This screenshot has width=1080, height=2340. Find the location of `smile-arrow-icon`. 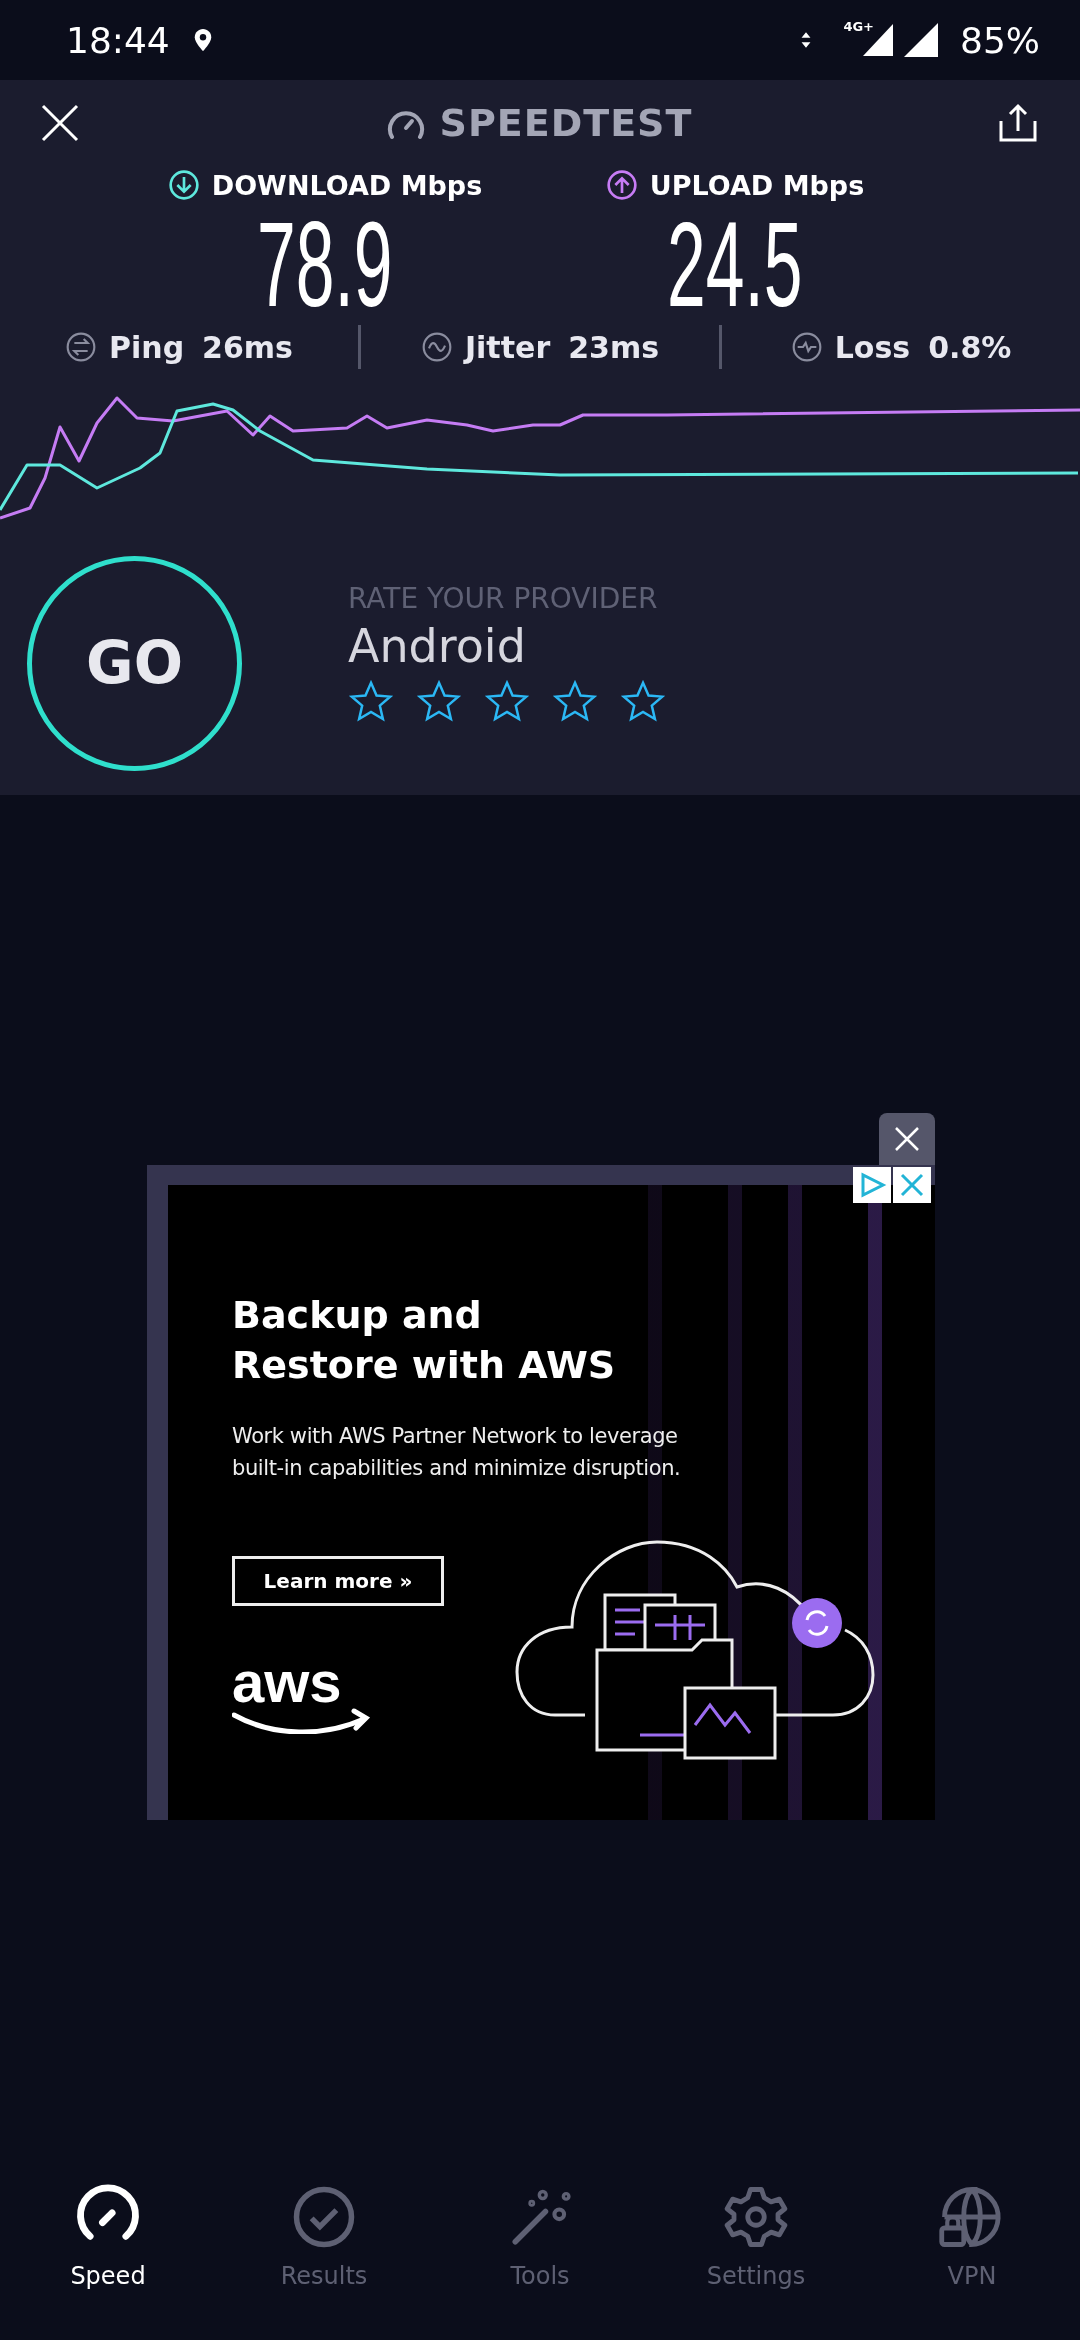

smile-arrow-icon is located at coordinates (302, 1721).